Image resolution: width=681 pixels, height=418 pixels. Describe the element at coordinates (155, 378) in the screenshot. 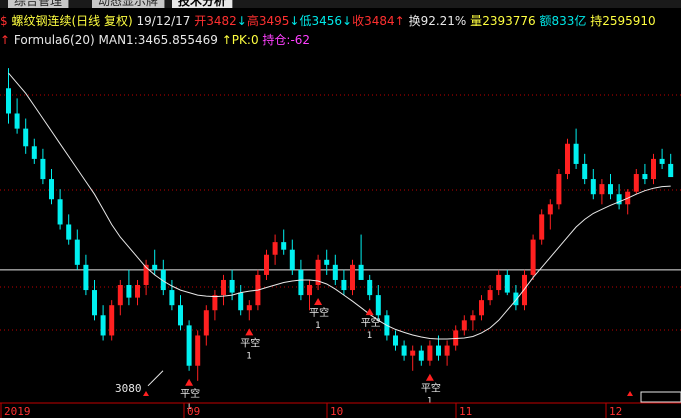

I see `low-price-pointer` at that location.